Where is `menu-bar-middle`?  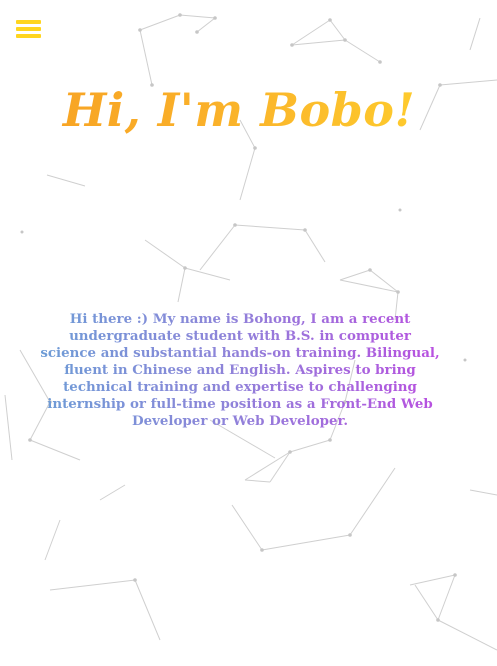 menu-bar-middle is located at coordinates (28, 29).